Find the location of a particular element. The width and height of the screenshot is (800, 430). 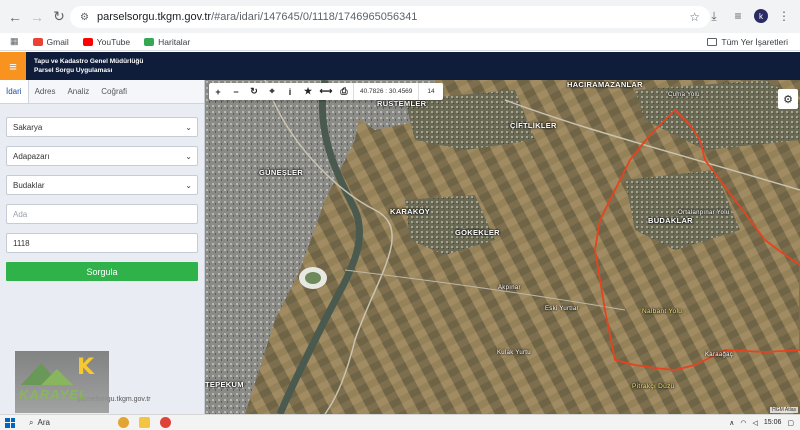

folder-icon is located at coordinates (712, 41).